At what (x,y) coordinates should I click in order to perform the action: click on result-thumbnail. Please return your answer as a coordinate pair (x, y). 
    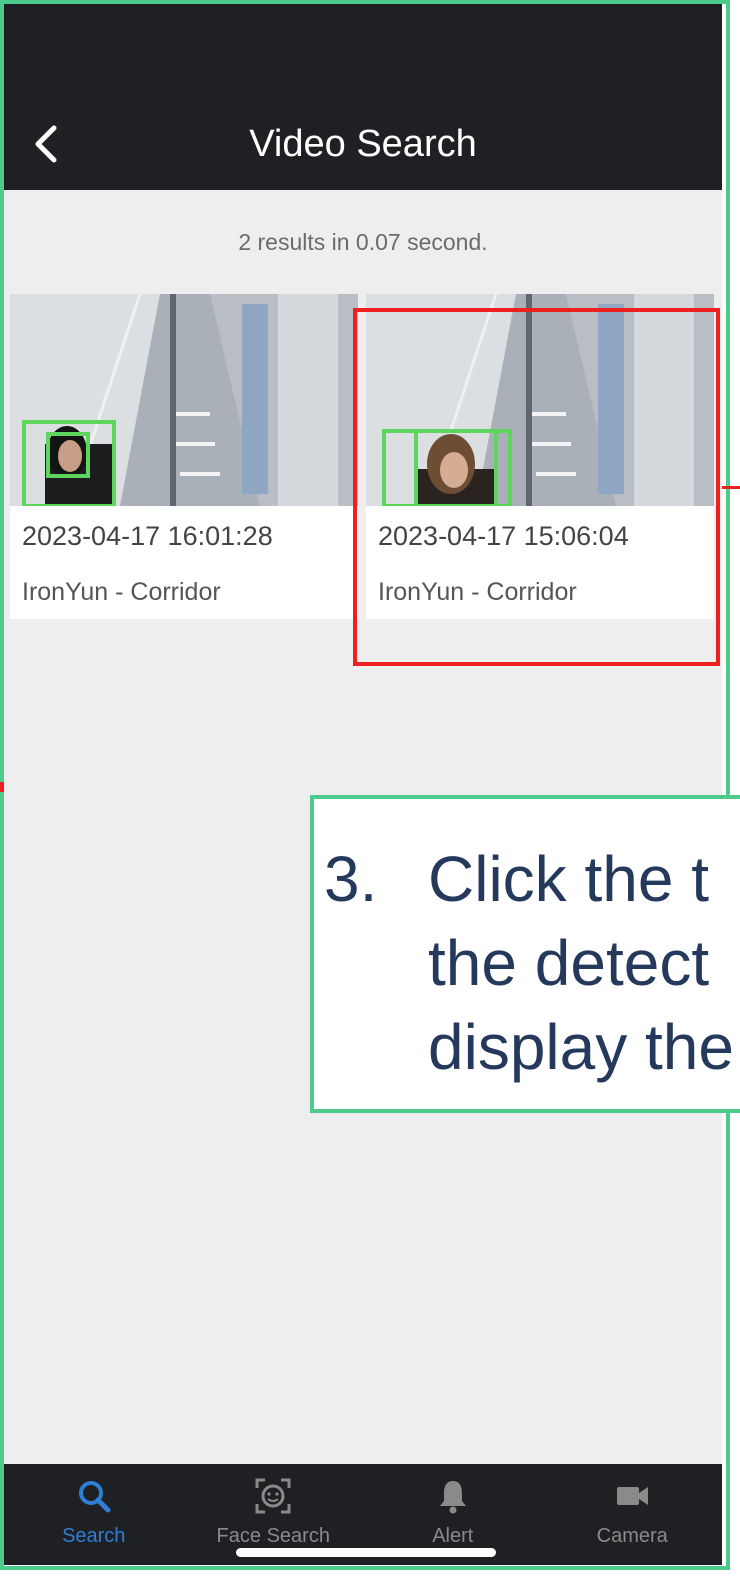
    Looking at the image, I should click on (184, 400).